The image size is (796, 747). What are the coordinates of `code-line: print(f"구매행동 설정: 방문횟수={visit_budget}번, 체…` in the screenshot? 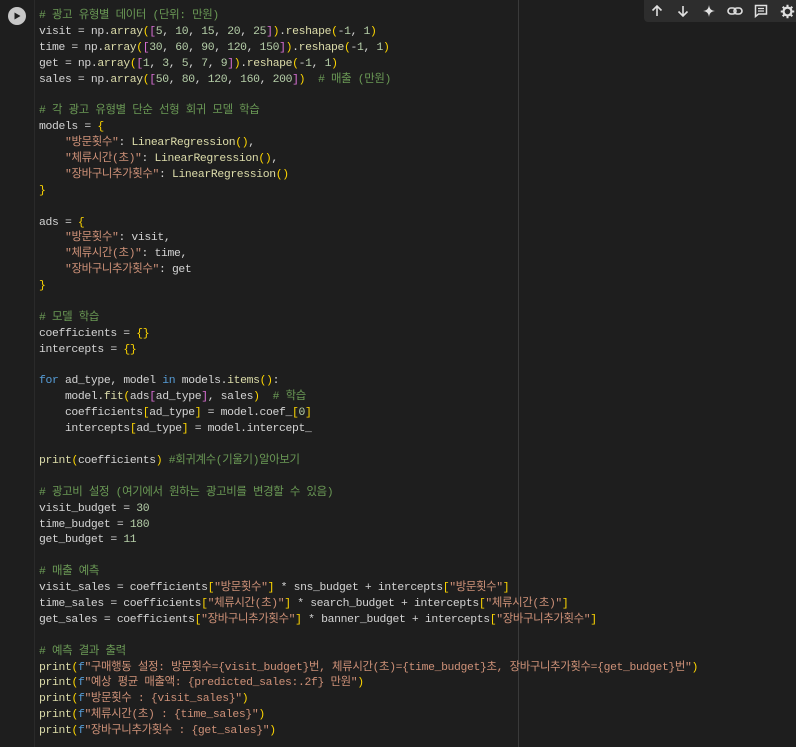 It's located at (369, 667).